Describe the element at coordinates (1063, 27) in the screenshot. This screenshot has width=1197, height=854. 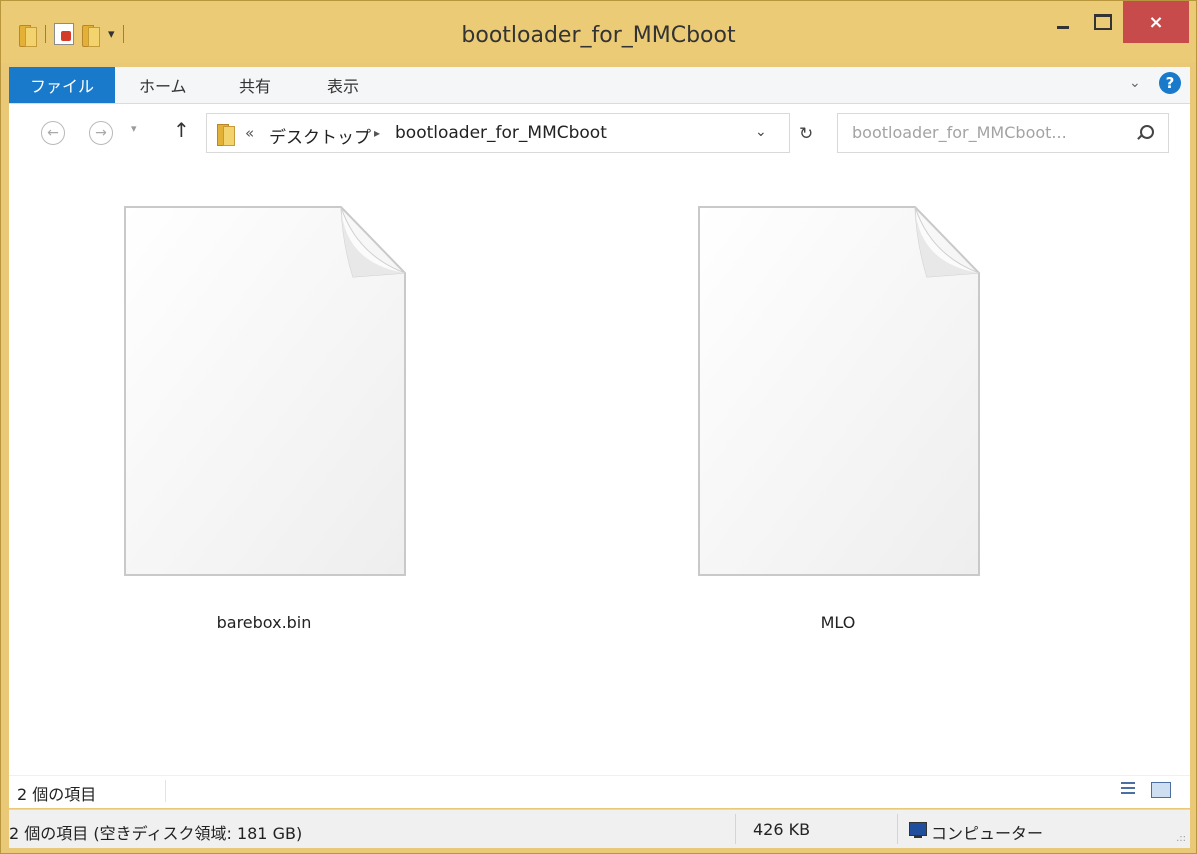
I see `minimize-icon` at that location.